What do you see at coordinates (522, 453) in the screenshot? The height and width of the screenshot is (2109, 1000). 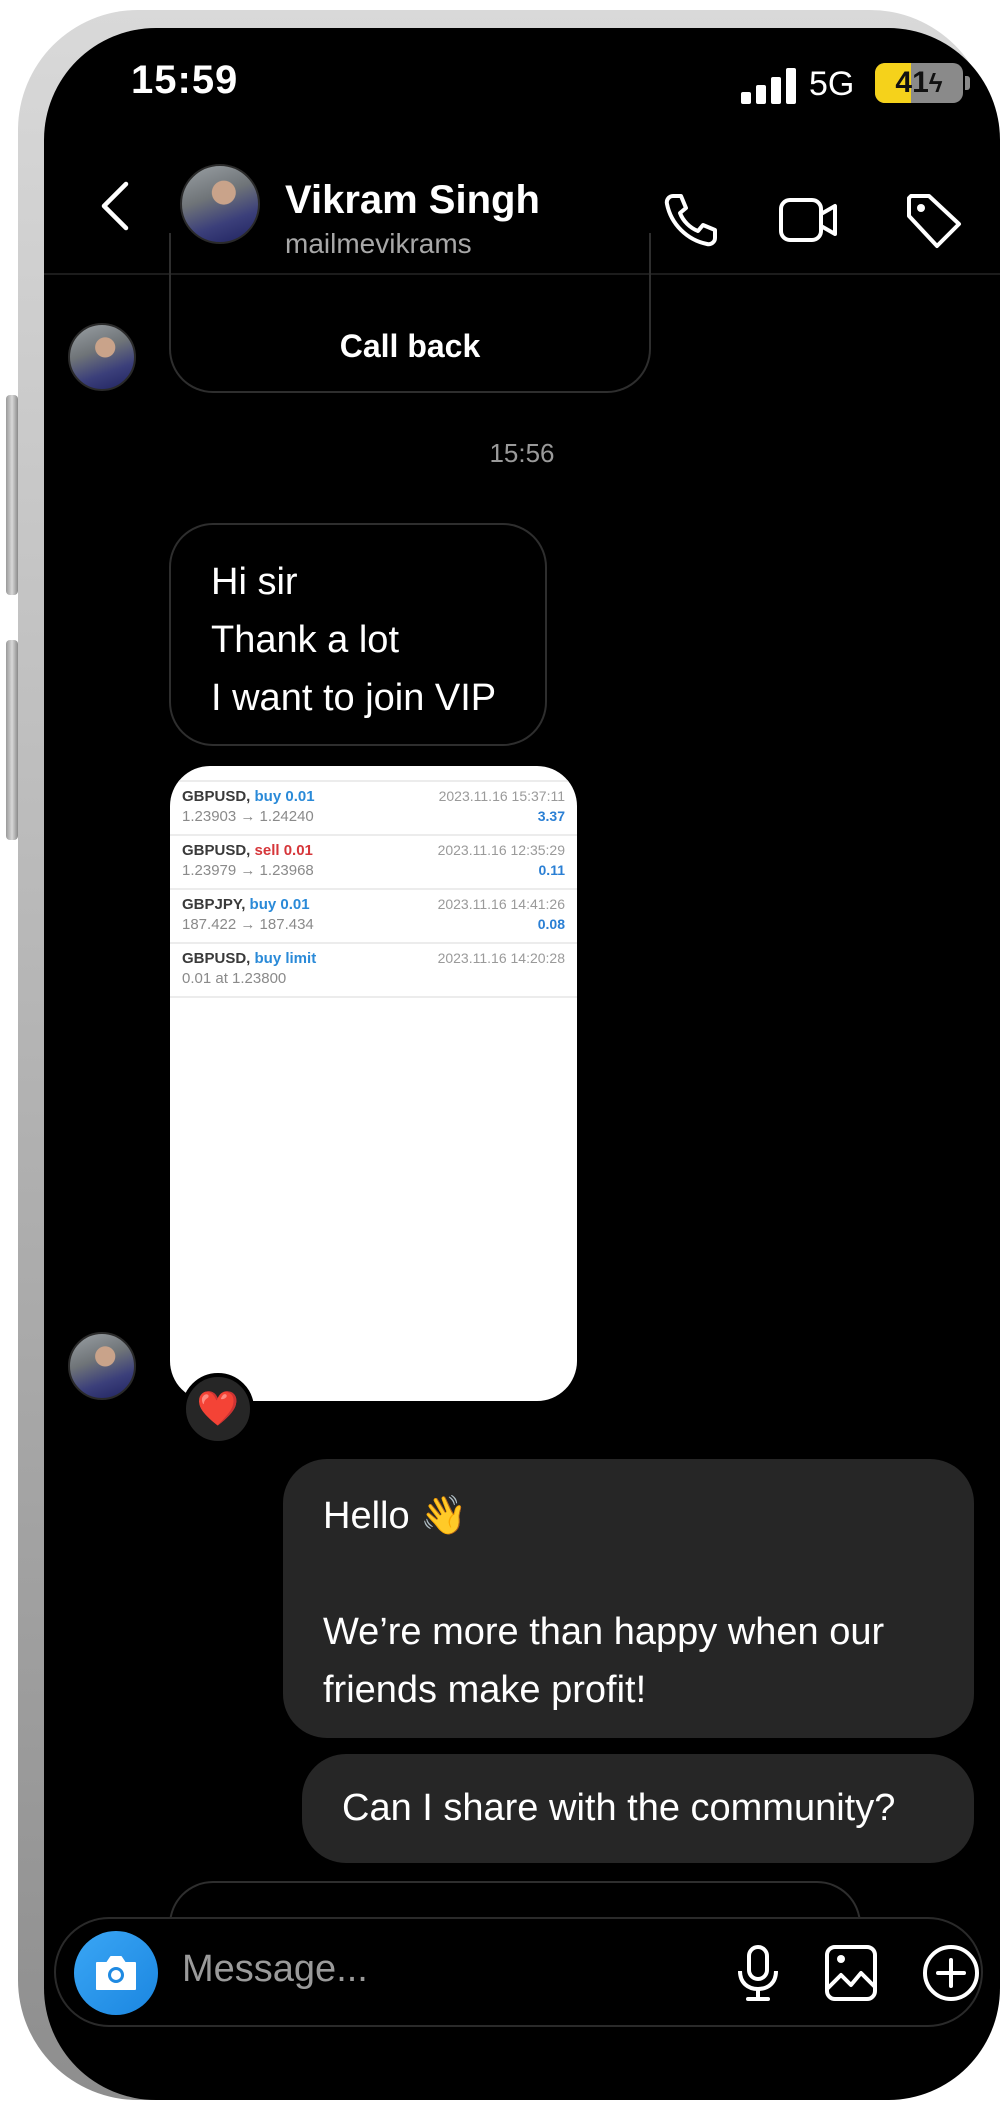 I see `message-timestamp: 15:56` at bounding box center [522, 453].